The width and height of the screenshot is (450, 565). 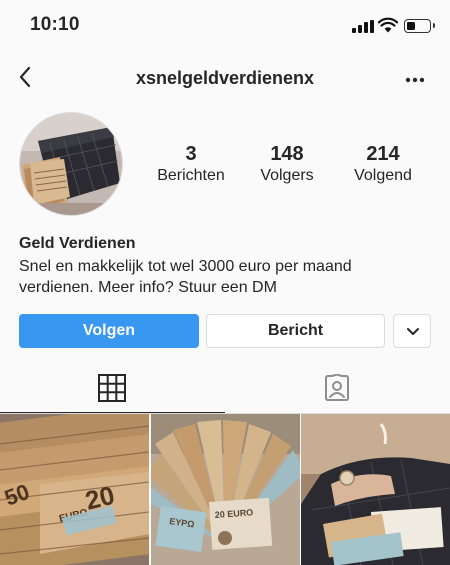 I want to click on message-button: Bericht, so click(x=295, y=331).